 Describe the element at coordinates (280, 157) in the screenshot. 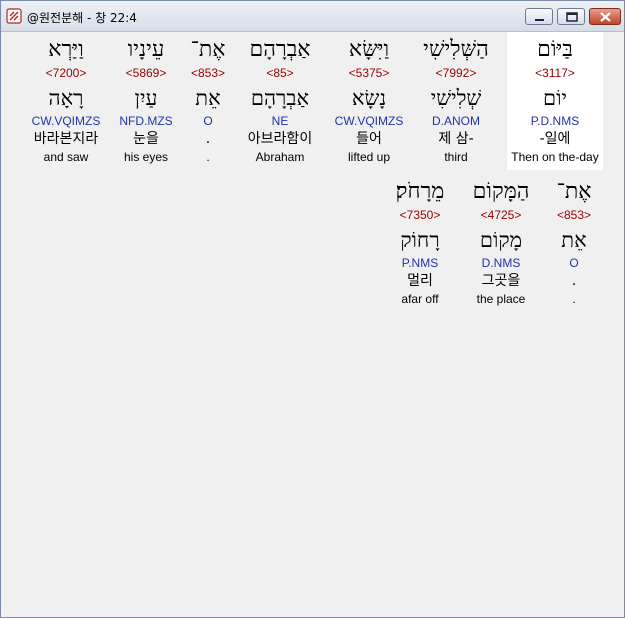

I see `english-gloss: Abraham` at that location.